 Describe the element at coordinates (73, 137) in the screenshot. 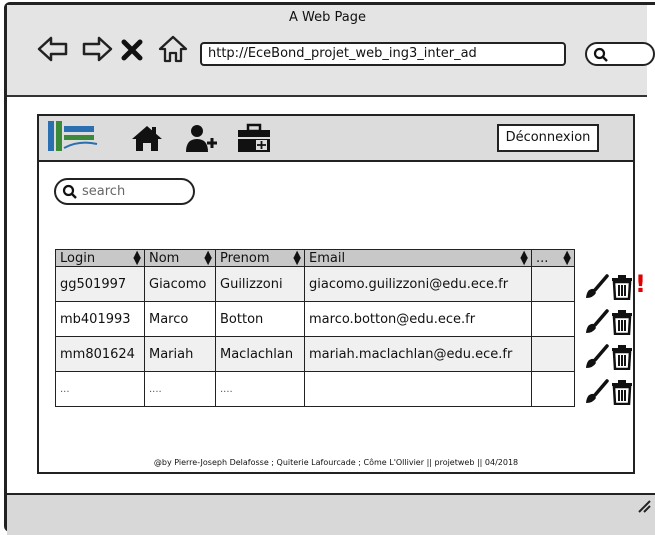

I see `ecebond-logo` at that location.